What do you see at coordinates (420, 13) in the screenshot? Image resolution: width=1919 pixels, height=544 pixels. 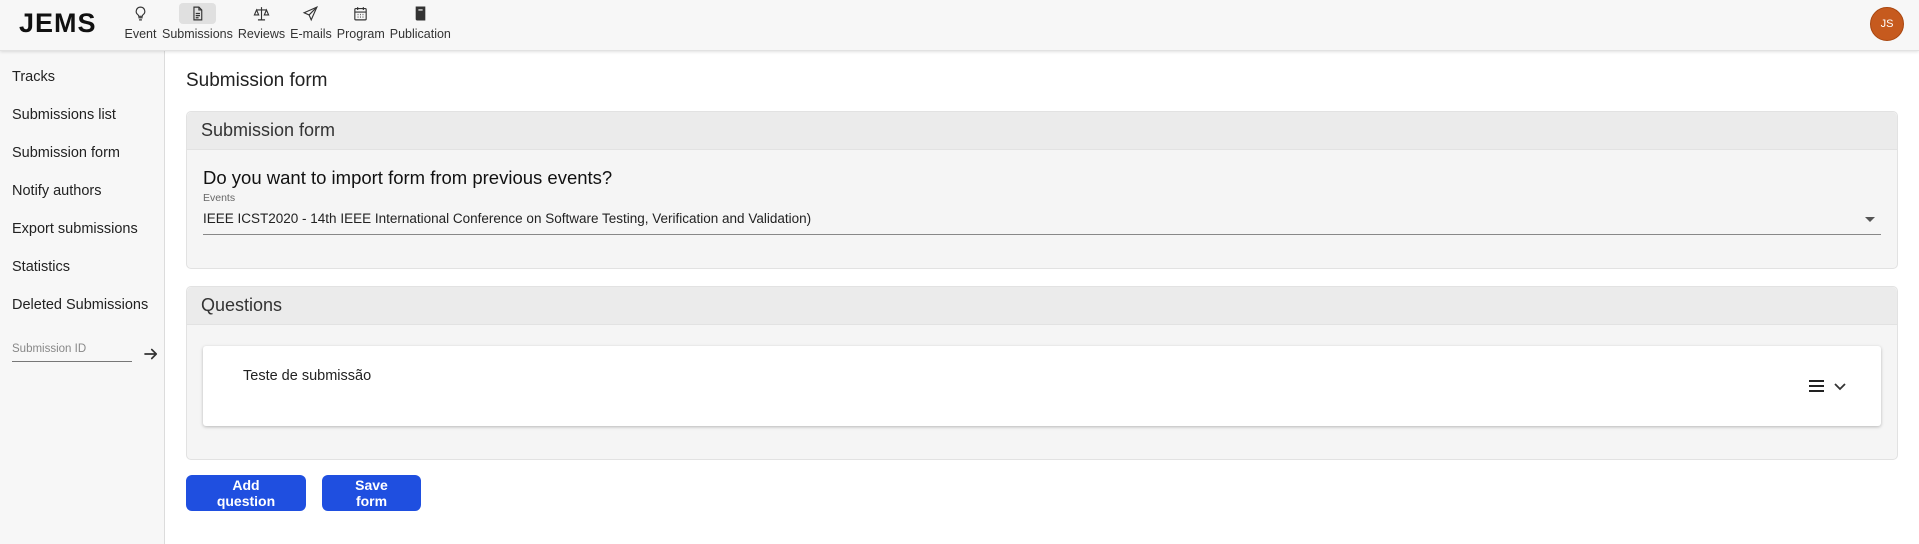 I see `book-icon` at bounding box center [420, 13].